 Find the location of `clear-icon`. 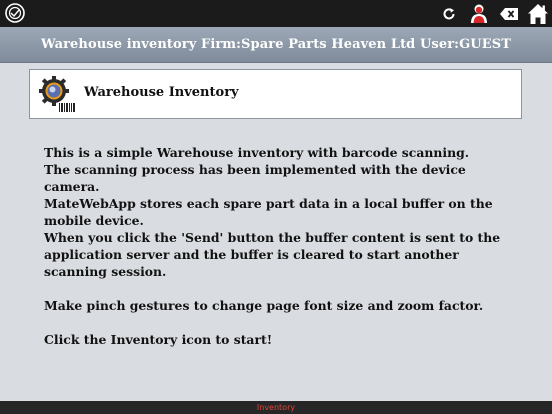

clear-icon is located at coordinates (509, 13).